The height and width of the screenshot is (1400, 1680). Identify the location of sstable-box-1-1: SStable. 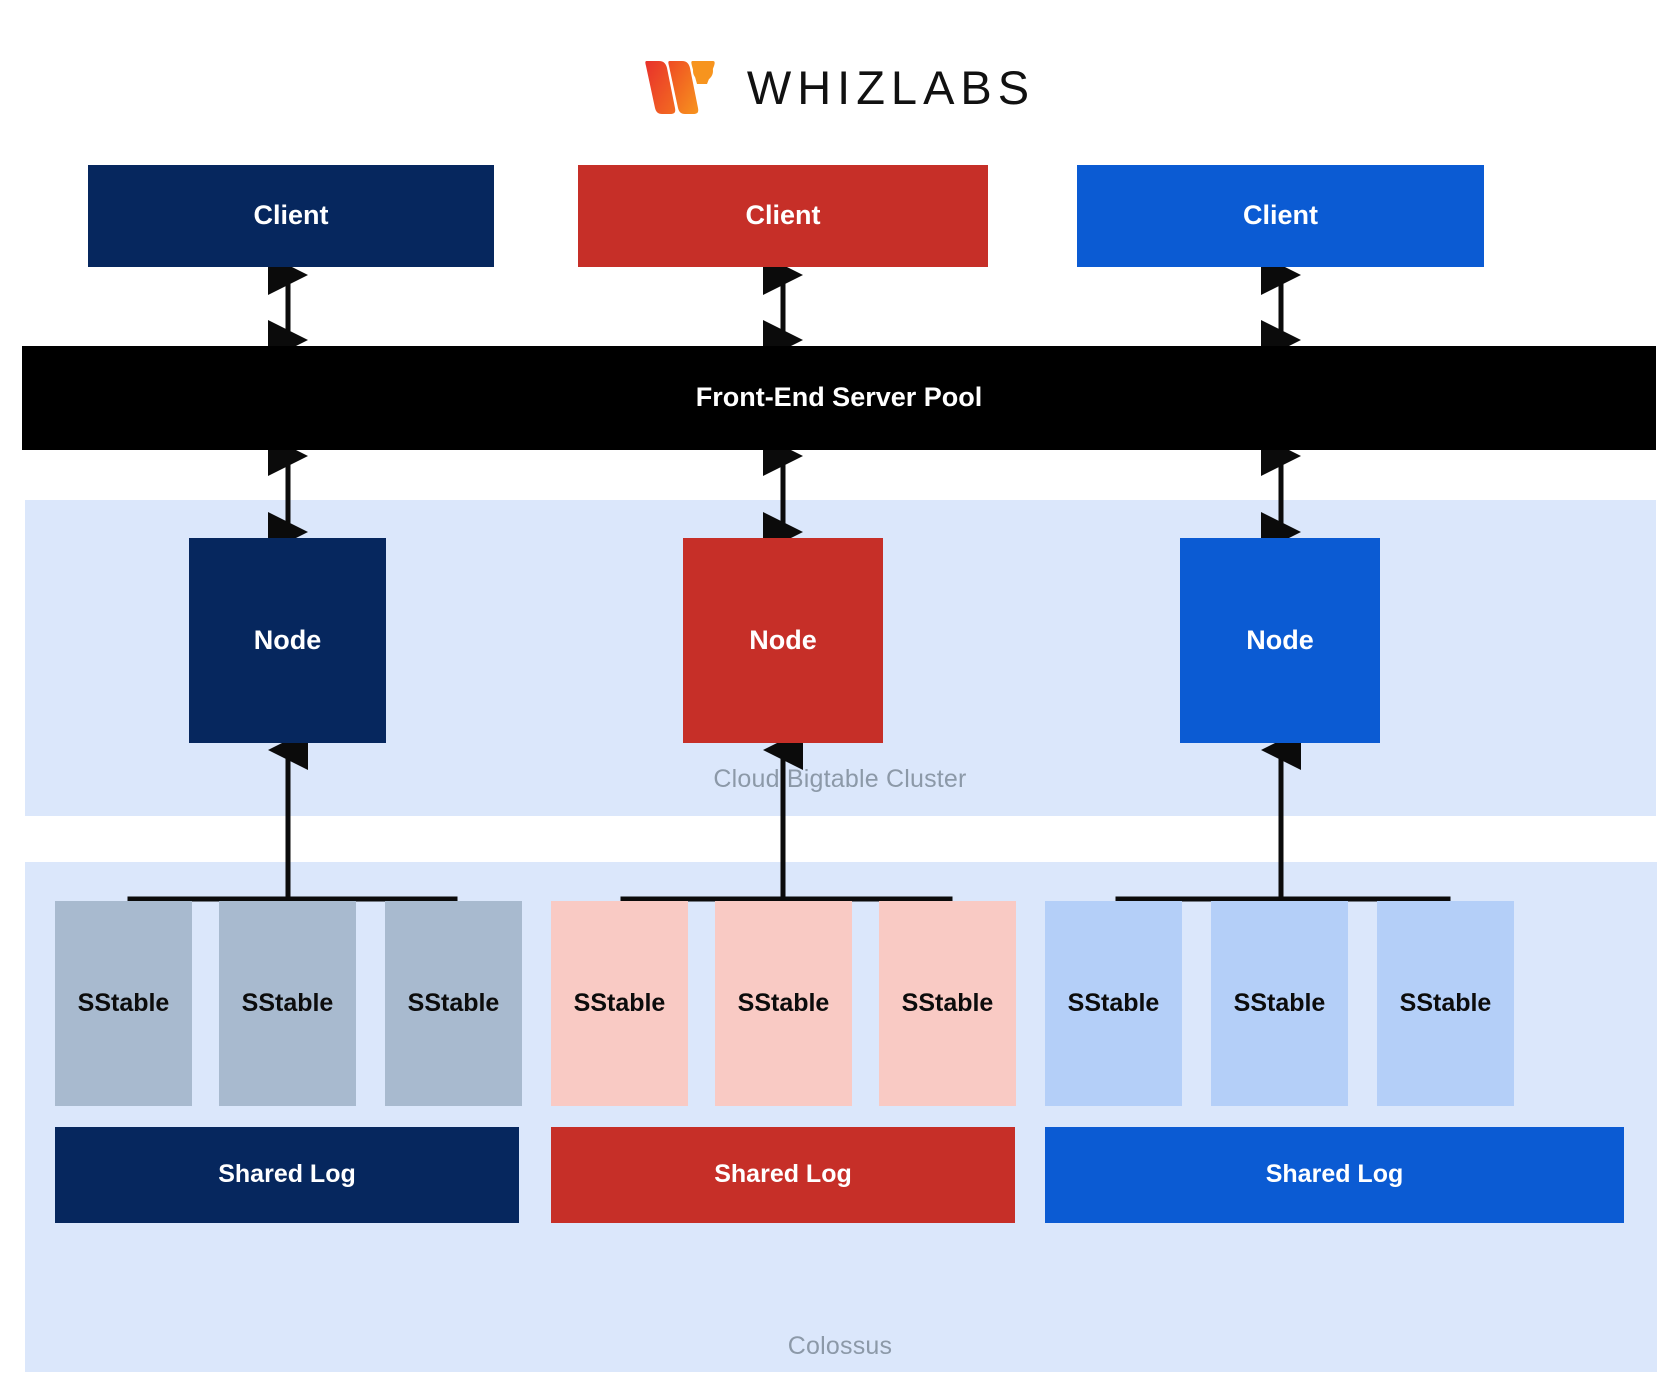
(123, 1003).